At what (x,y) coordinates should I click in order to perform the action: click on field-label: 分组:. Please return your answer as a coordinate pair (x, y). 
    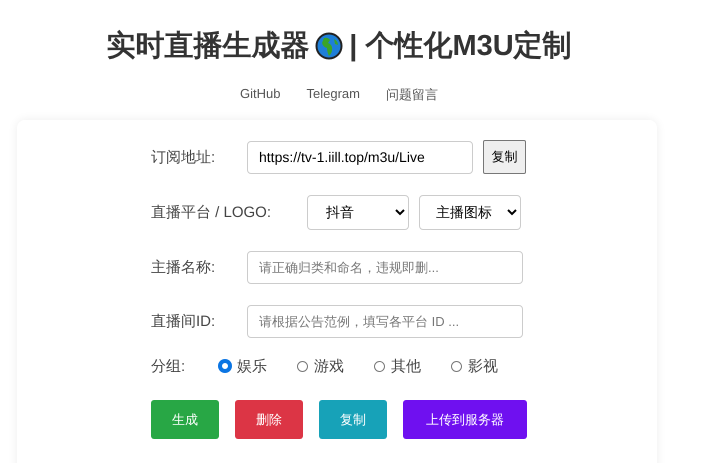
    Looking at the image, I should click on (168, 366).